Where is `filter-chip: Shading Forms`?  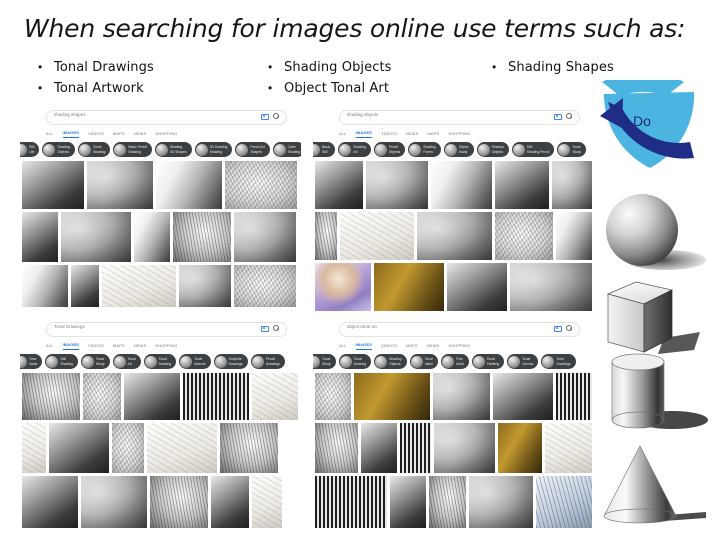
filter-chip: Shading Forms is located at coordinates (424, 149).